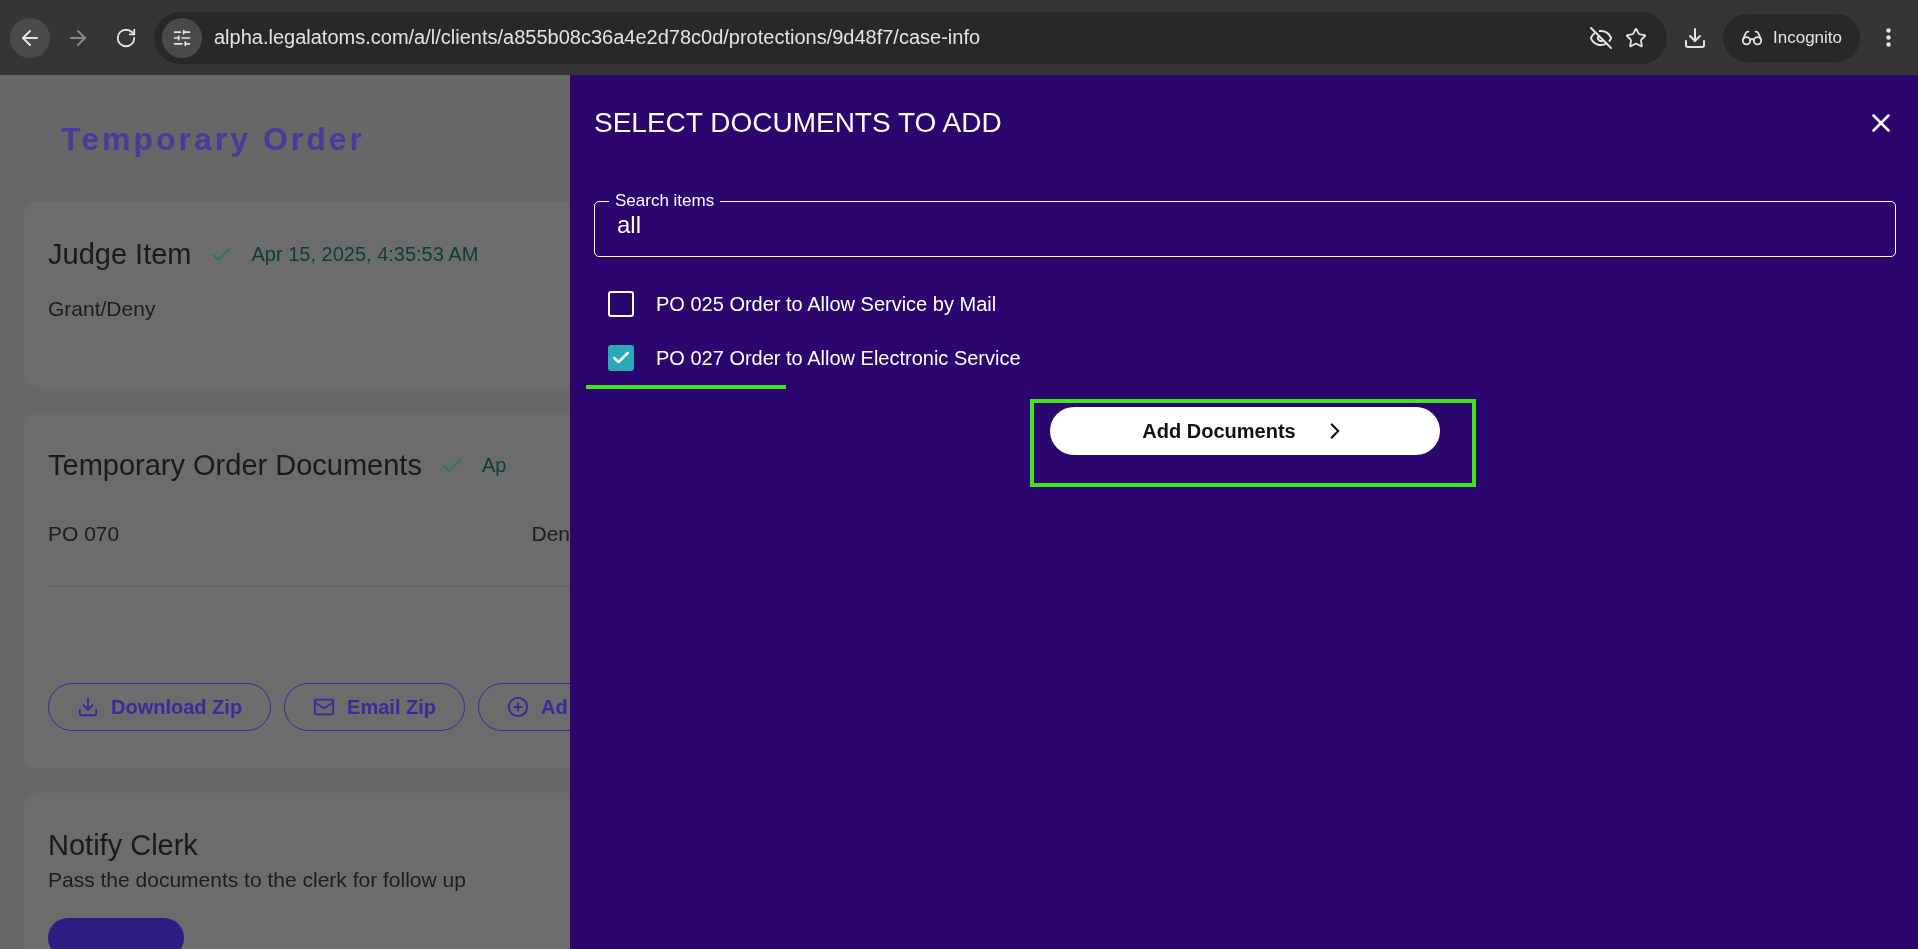 This screenshot has height=949, width=1918. I want to click on url-text: alpha.legalatoms.com/a/l/clients/a855b08c36a4e2d78c0d/protections/9d48f7/case-info, so click(598, 37).